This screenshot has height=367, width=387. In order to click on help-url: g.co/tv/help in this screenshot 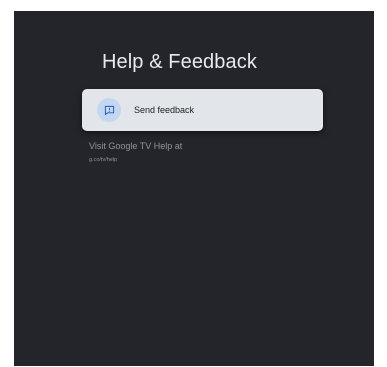, I will do `click(103, 160)`.